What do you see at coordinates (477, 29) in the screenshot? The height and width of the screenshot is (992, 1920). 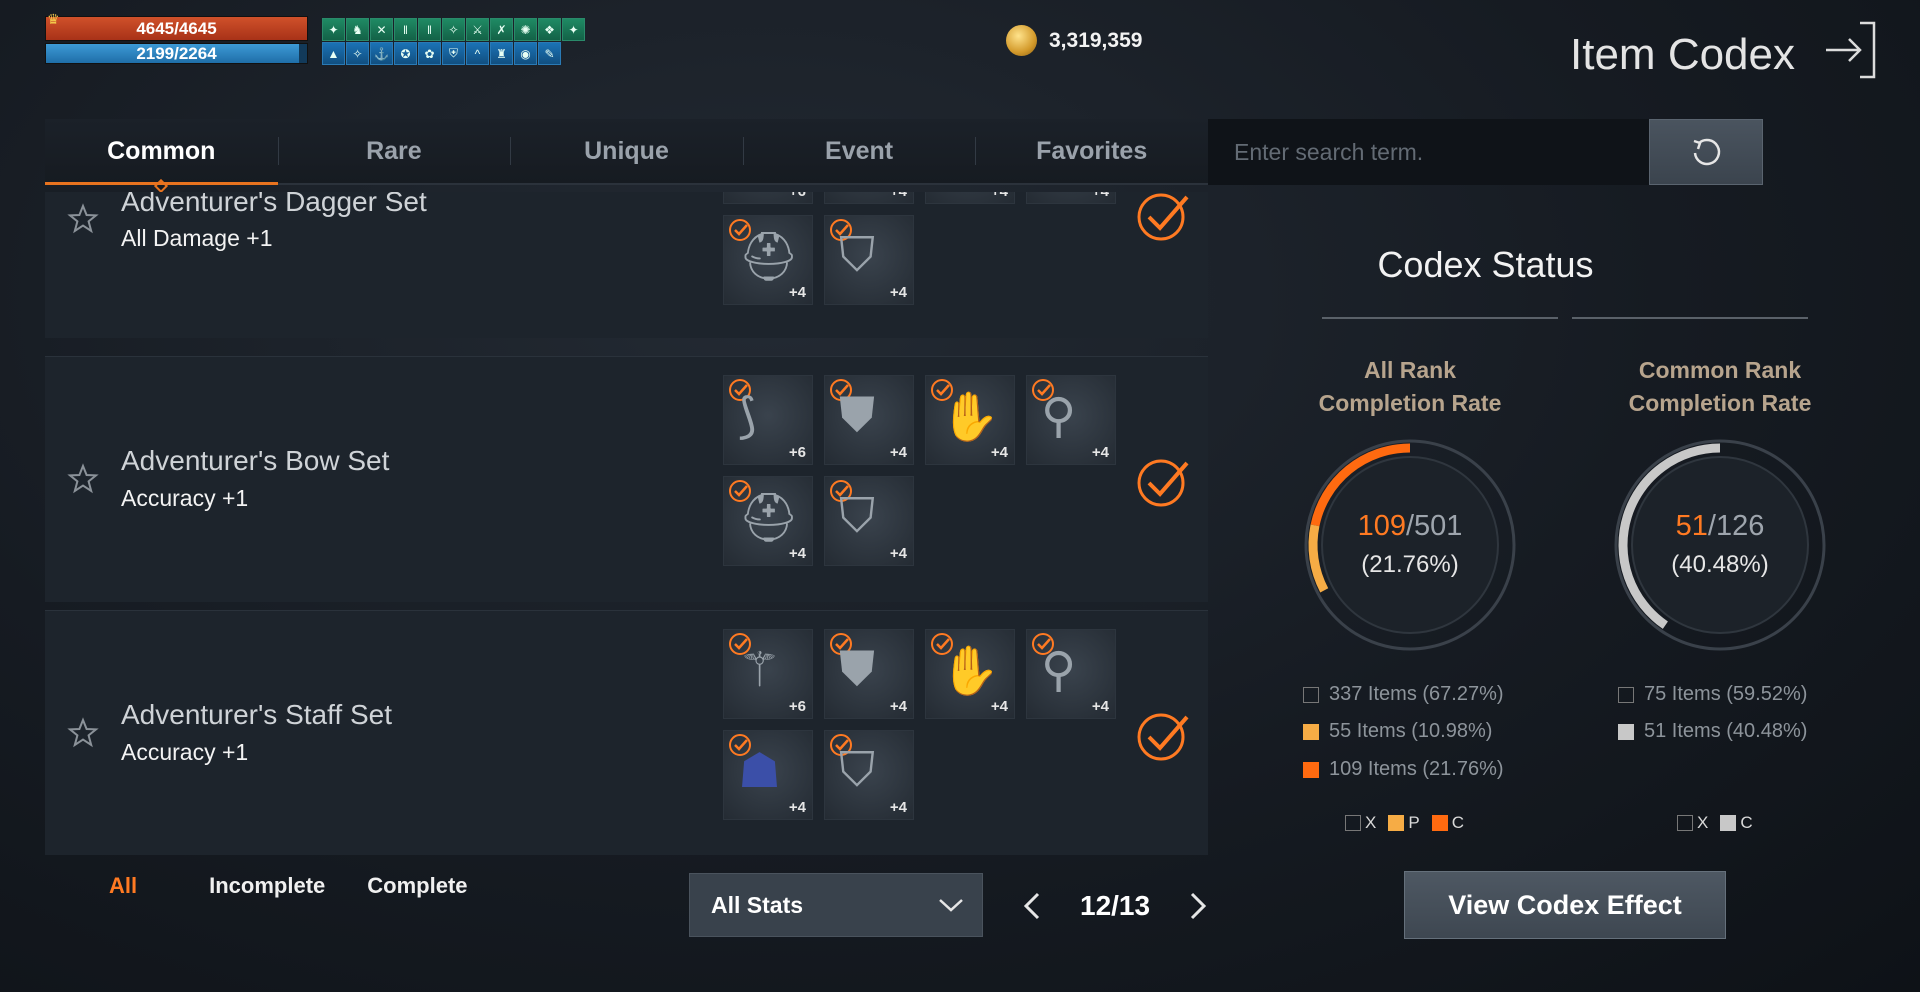 I see `buff-icon: ⚔` at bounding box center [477, 29].